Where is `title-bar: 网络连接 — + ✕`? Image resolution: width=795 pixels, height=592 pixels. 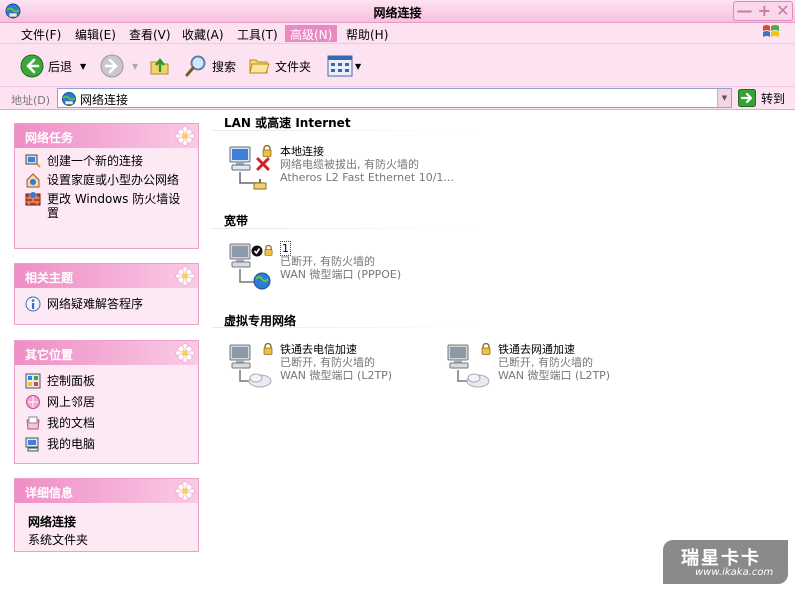 title-bar: 网络连接 — + ✕ is located at coordinates (397, 11).